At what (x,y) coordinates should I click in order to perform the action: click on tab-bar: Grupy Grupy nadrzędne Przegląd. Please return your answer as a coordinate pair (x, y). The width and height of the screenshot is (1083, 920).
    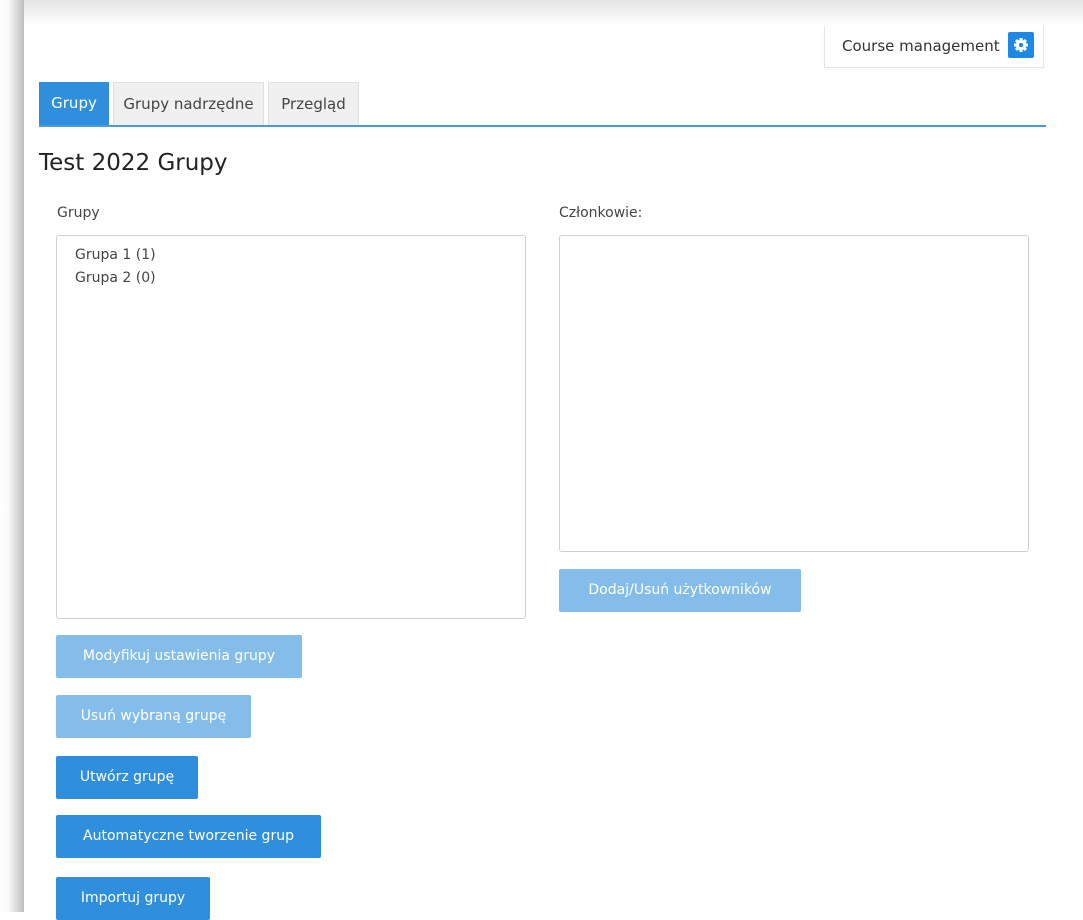
    Looking at the image, I should click on (542, 104).